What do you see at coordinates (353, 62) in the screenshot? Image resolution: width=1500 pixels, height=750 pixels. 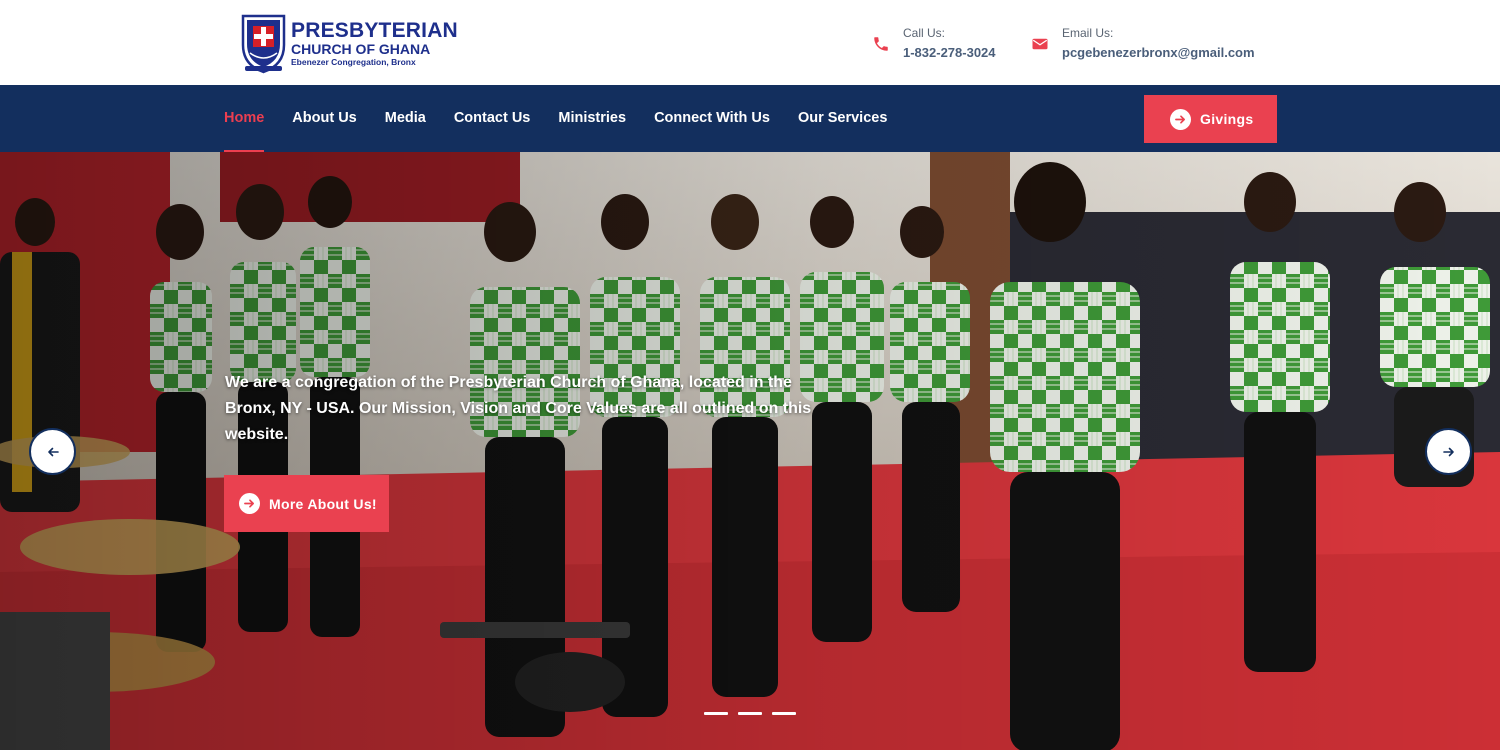 I see `logo-congregation: Ebenezer Congregation, Bronx` at bounding box center [353, 62].